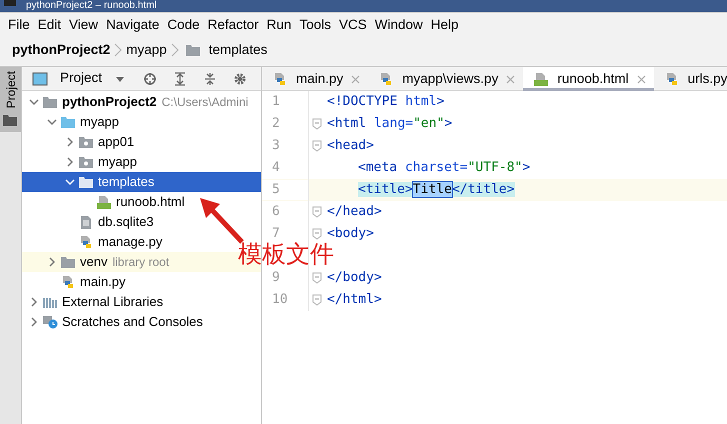 This screenshot has width=727, height=424. What do you see at coordinates (446, 79) in the screenshot?
I see `editor-tab: myapp\views.py` at bounding box center [446, 79].